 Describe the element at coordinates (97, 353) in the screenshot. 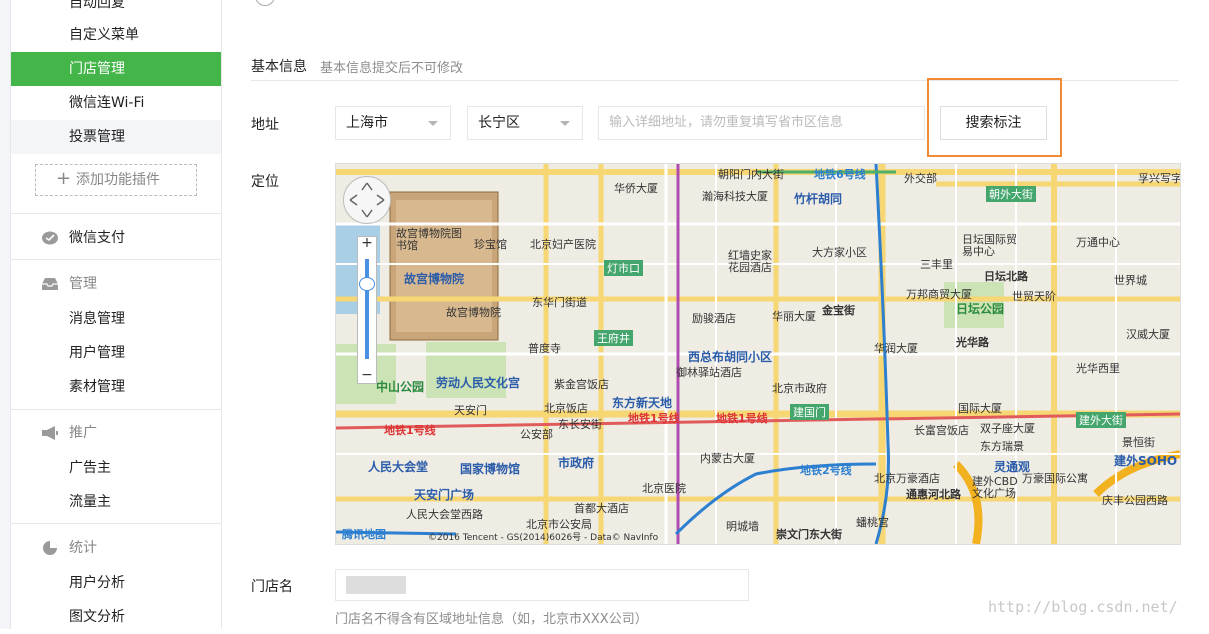

I see `sidebar-item-label: 用户管理` at that location.